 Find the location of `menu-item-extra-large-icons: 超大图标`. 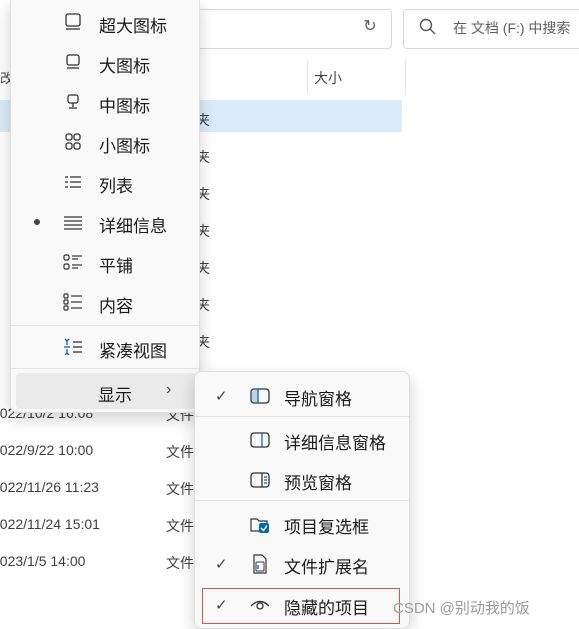

menu-item-extra-large-icons: 超大图标 is located at coordinates (105, 22).